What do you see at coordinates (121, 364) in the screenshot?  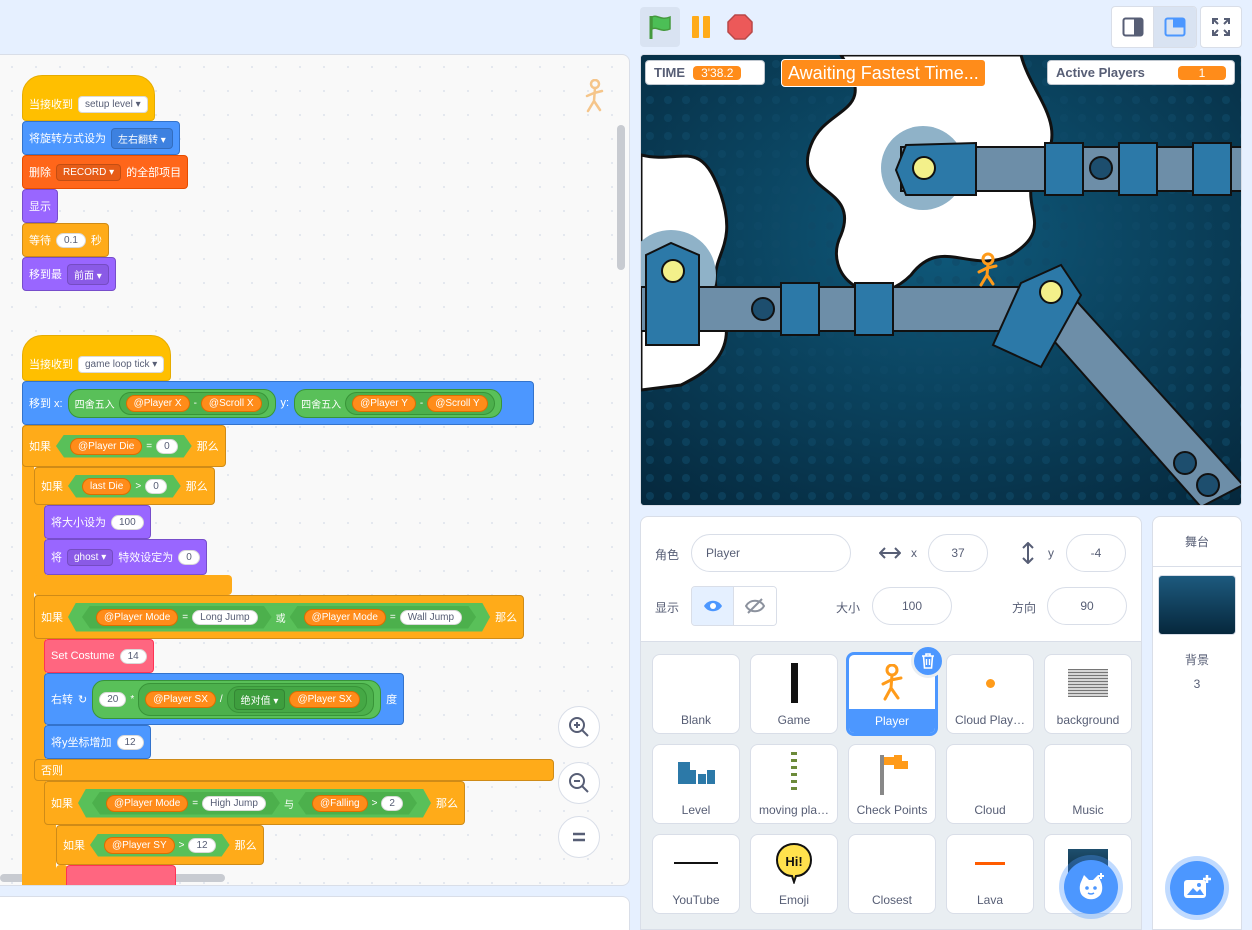 I see `message-dropdown: game loop tick ▾` at bounding box center [121, 364].